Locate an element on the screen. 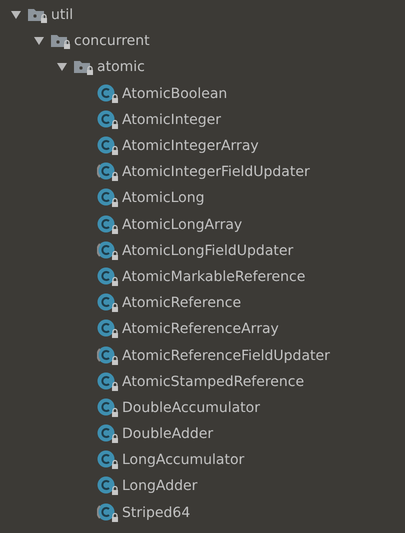 The image size is (405, 533). class-name: AtomicStampedReference is located at coordinates (213, 382).